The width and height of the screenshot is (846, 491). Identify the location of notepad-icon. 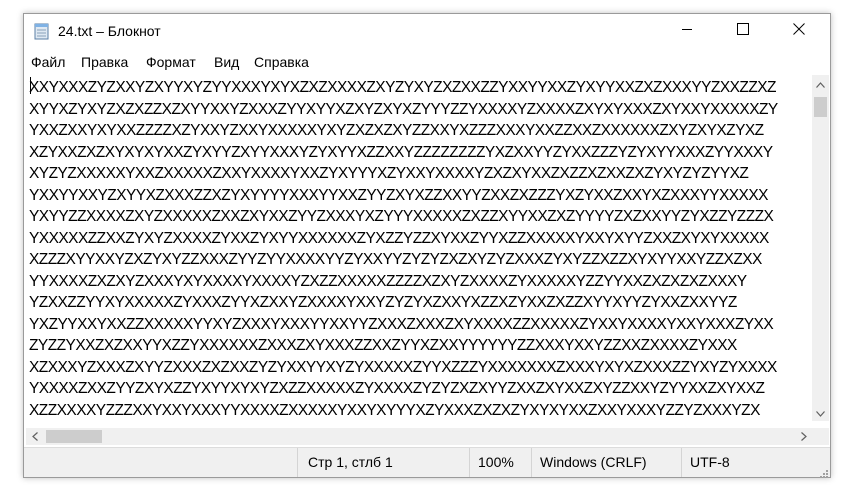
(42, 31).